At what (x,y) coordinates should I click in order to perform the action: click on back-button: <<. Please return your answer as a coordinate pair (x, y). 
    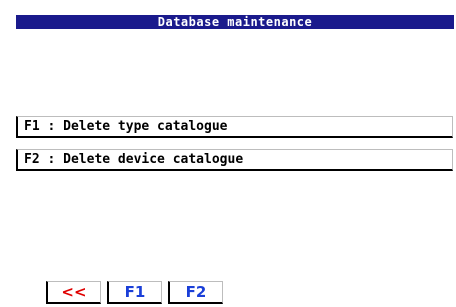
    Looking at the image, I should click on (73, 292).